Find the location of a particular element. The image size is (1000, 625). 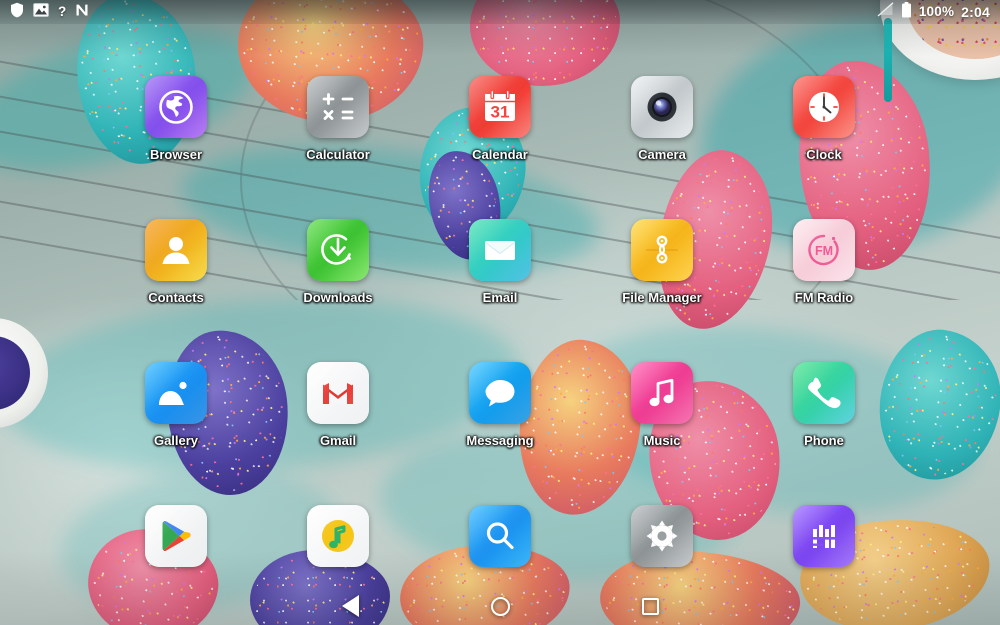

app-label: Clock is located at coordinates (824, 154).